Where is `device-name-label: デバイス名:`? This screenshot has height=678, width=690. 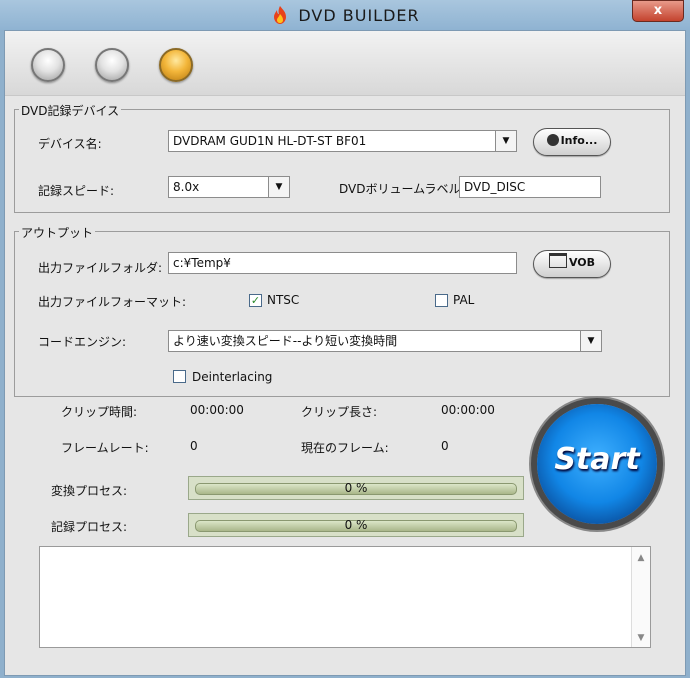
device-name-label: デバイス名: is located at coordinates (70, 144).